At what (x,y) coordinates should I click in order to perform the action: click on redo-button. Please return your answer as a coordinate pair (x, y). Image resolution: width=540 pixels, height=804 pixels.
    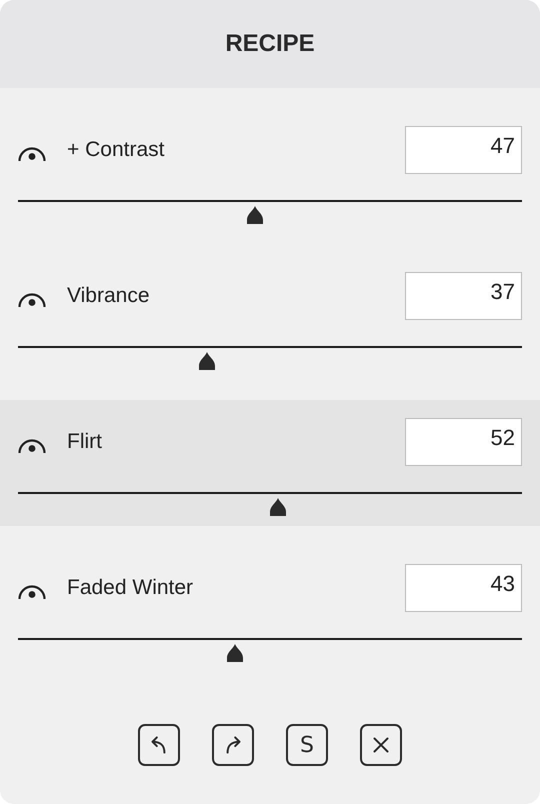
    Looking at the image, I should click on (233, 745).